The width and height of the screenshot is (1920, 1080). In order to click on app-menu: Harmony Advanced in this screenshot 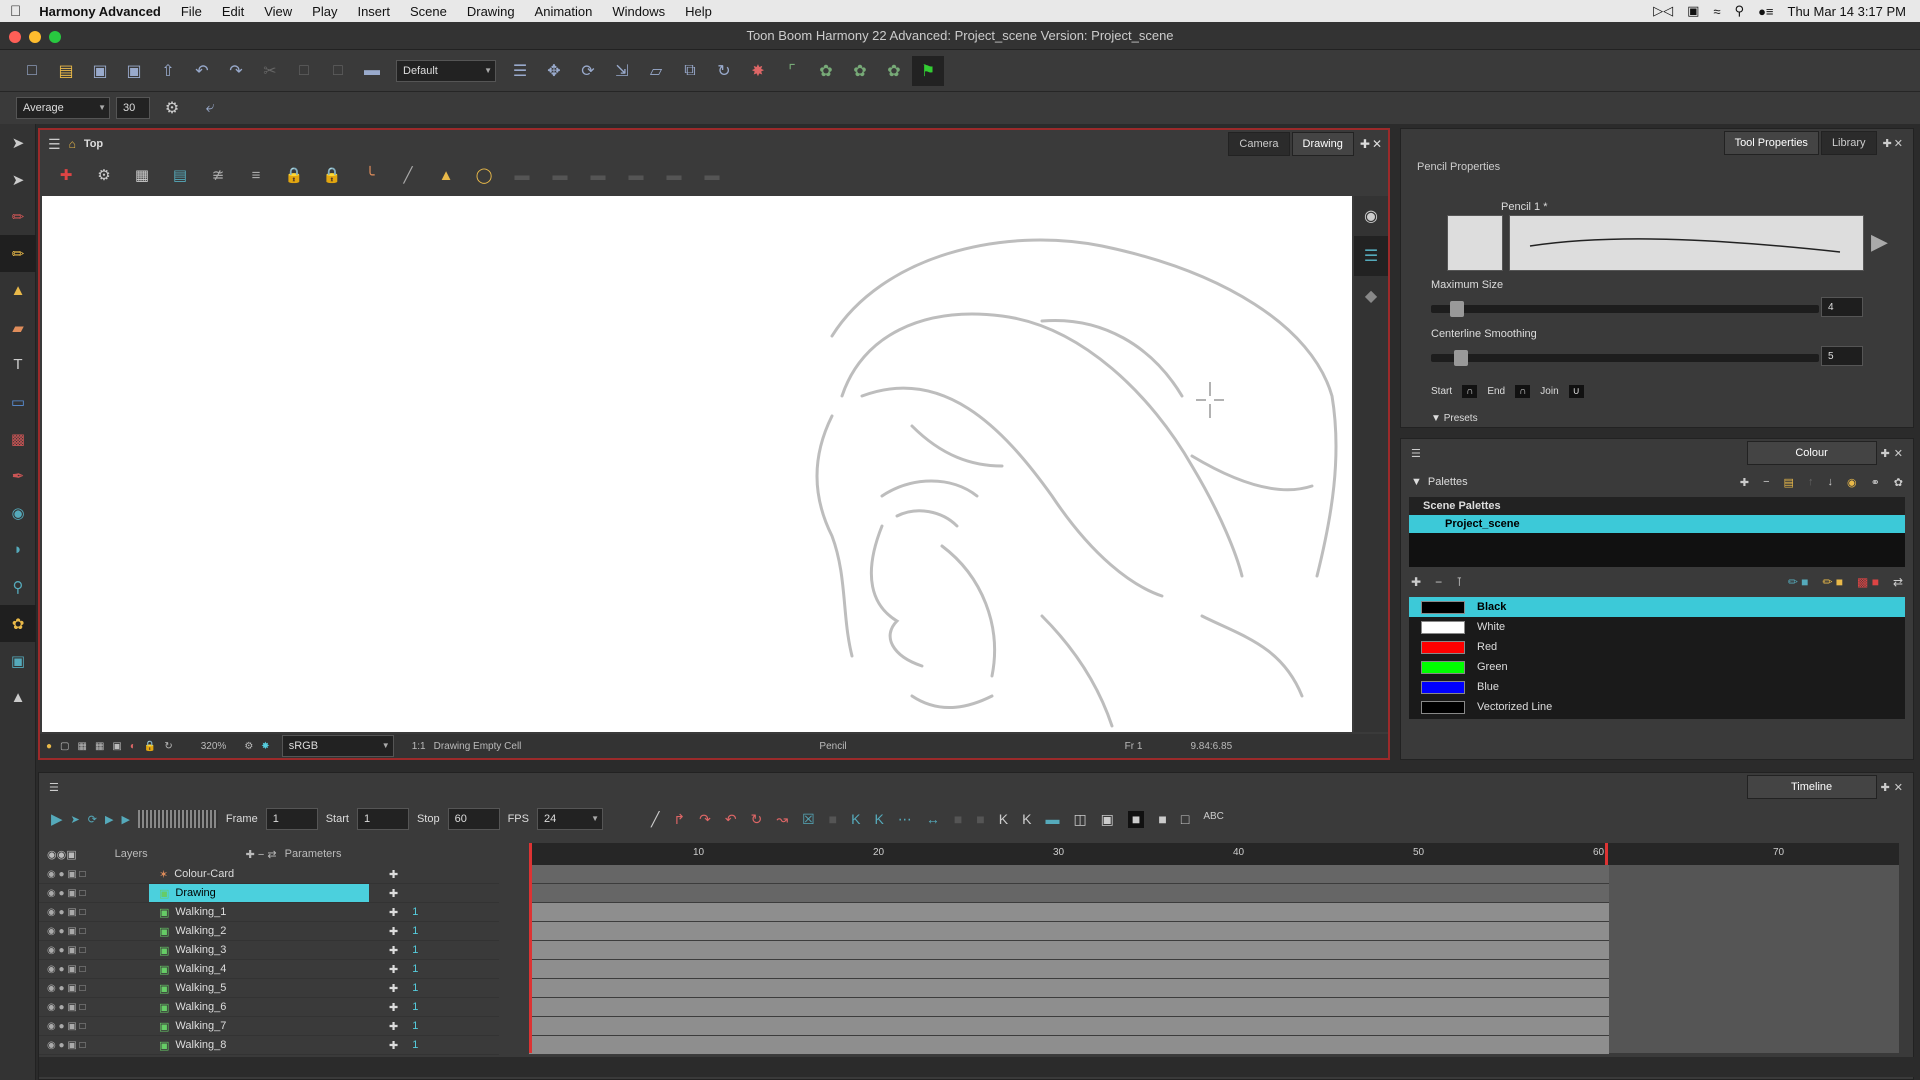, I will do `click(101, 11)`.